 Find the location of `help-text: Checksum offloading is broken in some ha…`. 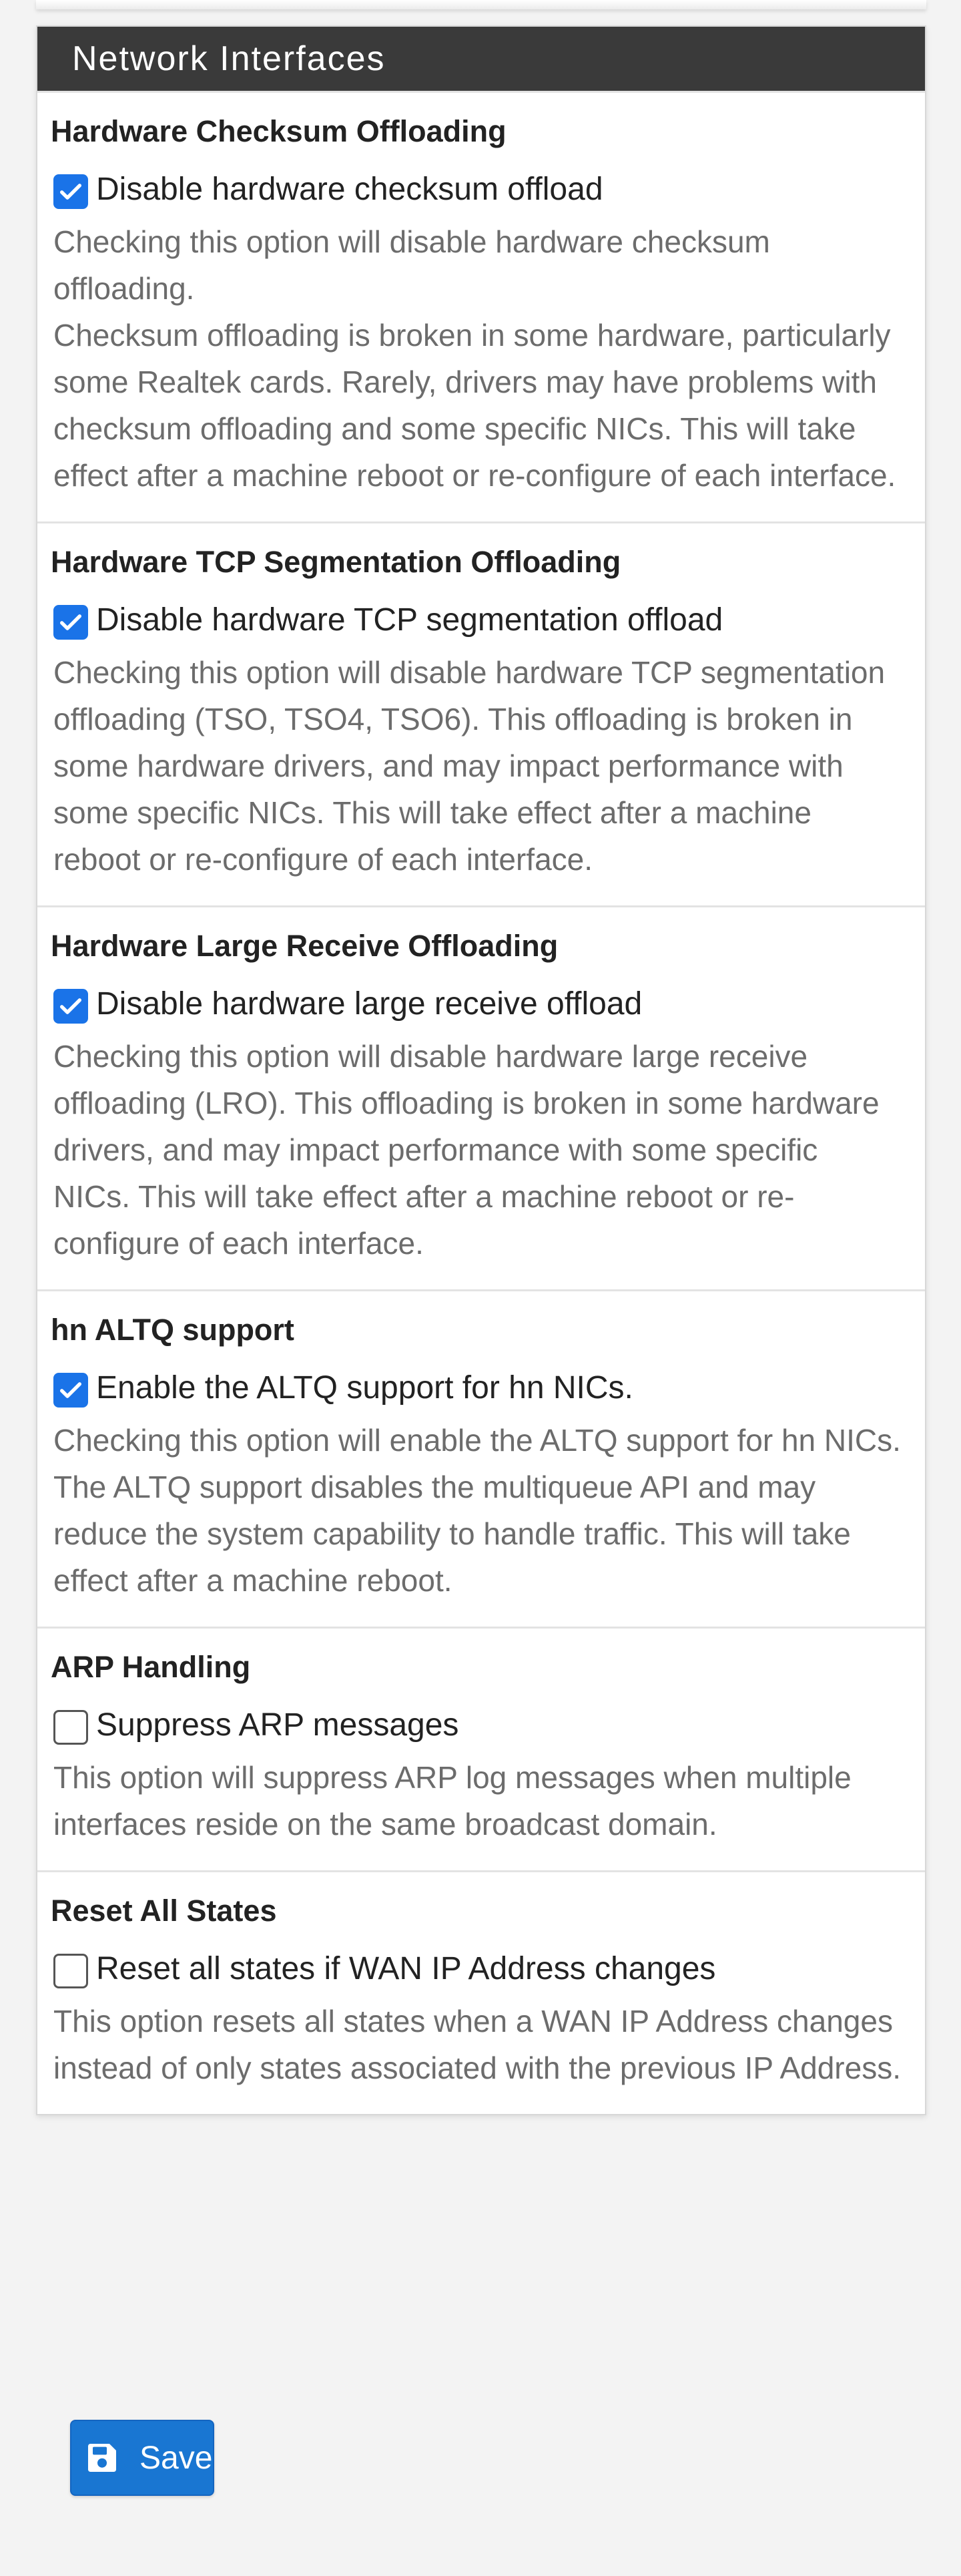

help-text: Checksum offloading is broken in some ha… is located at coordinates (474, 405).